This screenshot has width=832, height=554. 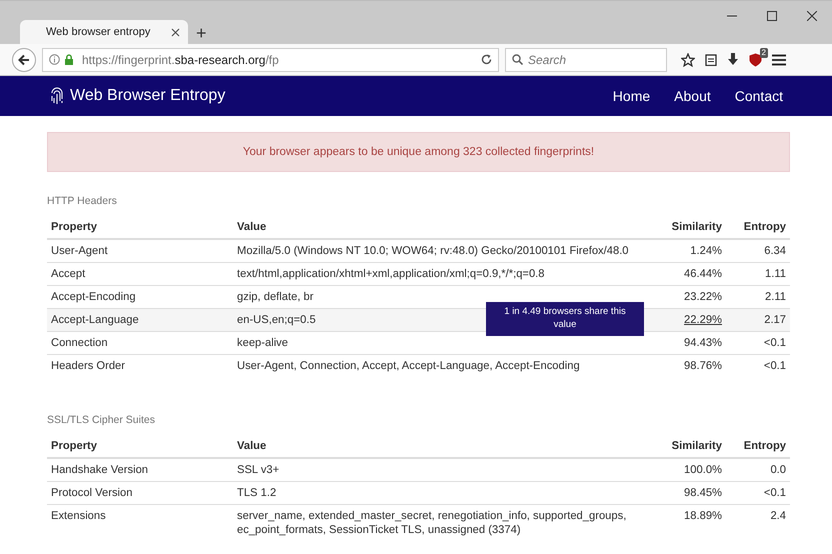 I want to click on menu-icon, so click(x=779, y=60).